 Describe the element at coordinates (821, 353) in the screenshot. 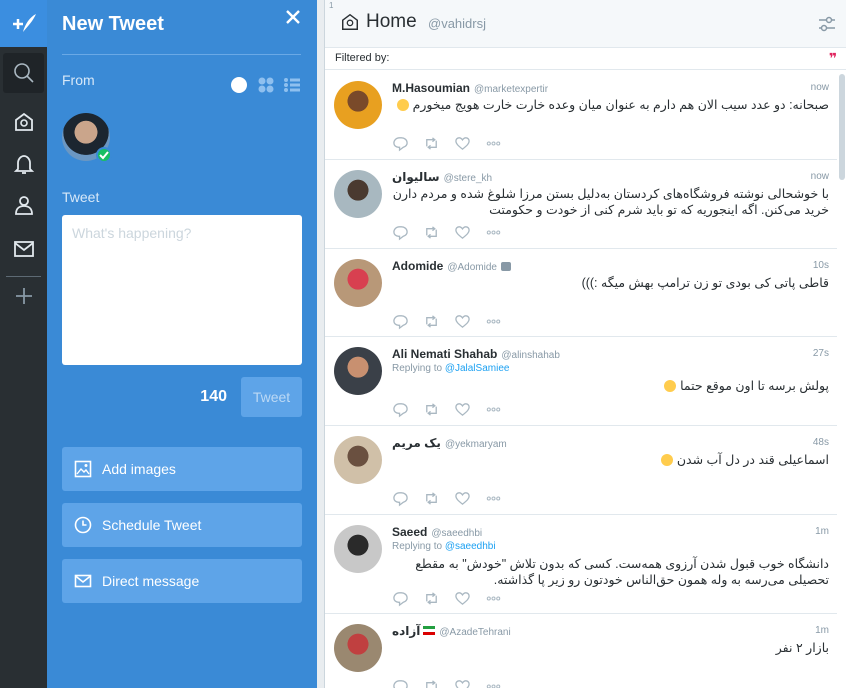

I see `tweet-time: 27s` at that location.